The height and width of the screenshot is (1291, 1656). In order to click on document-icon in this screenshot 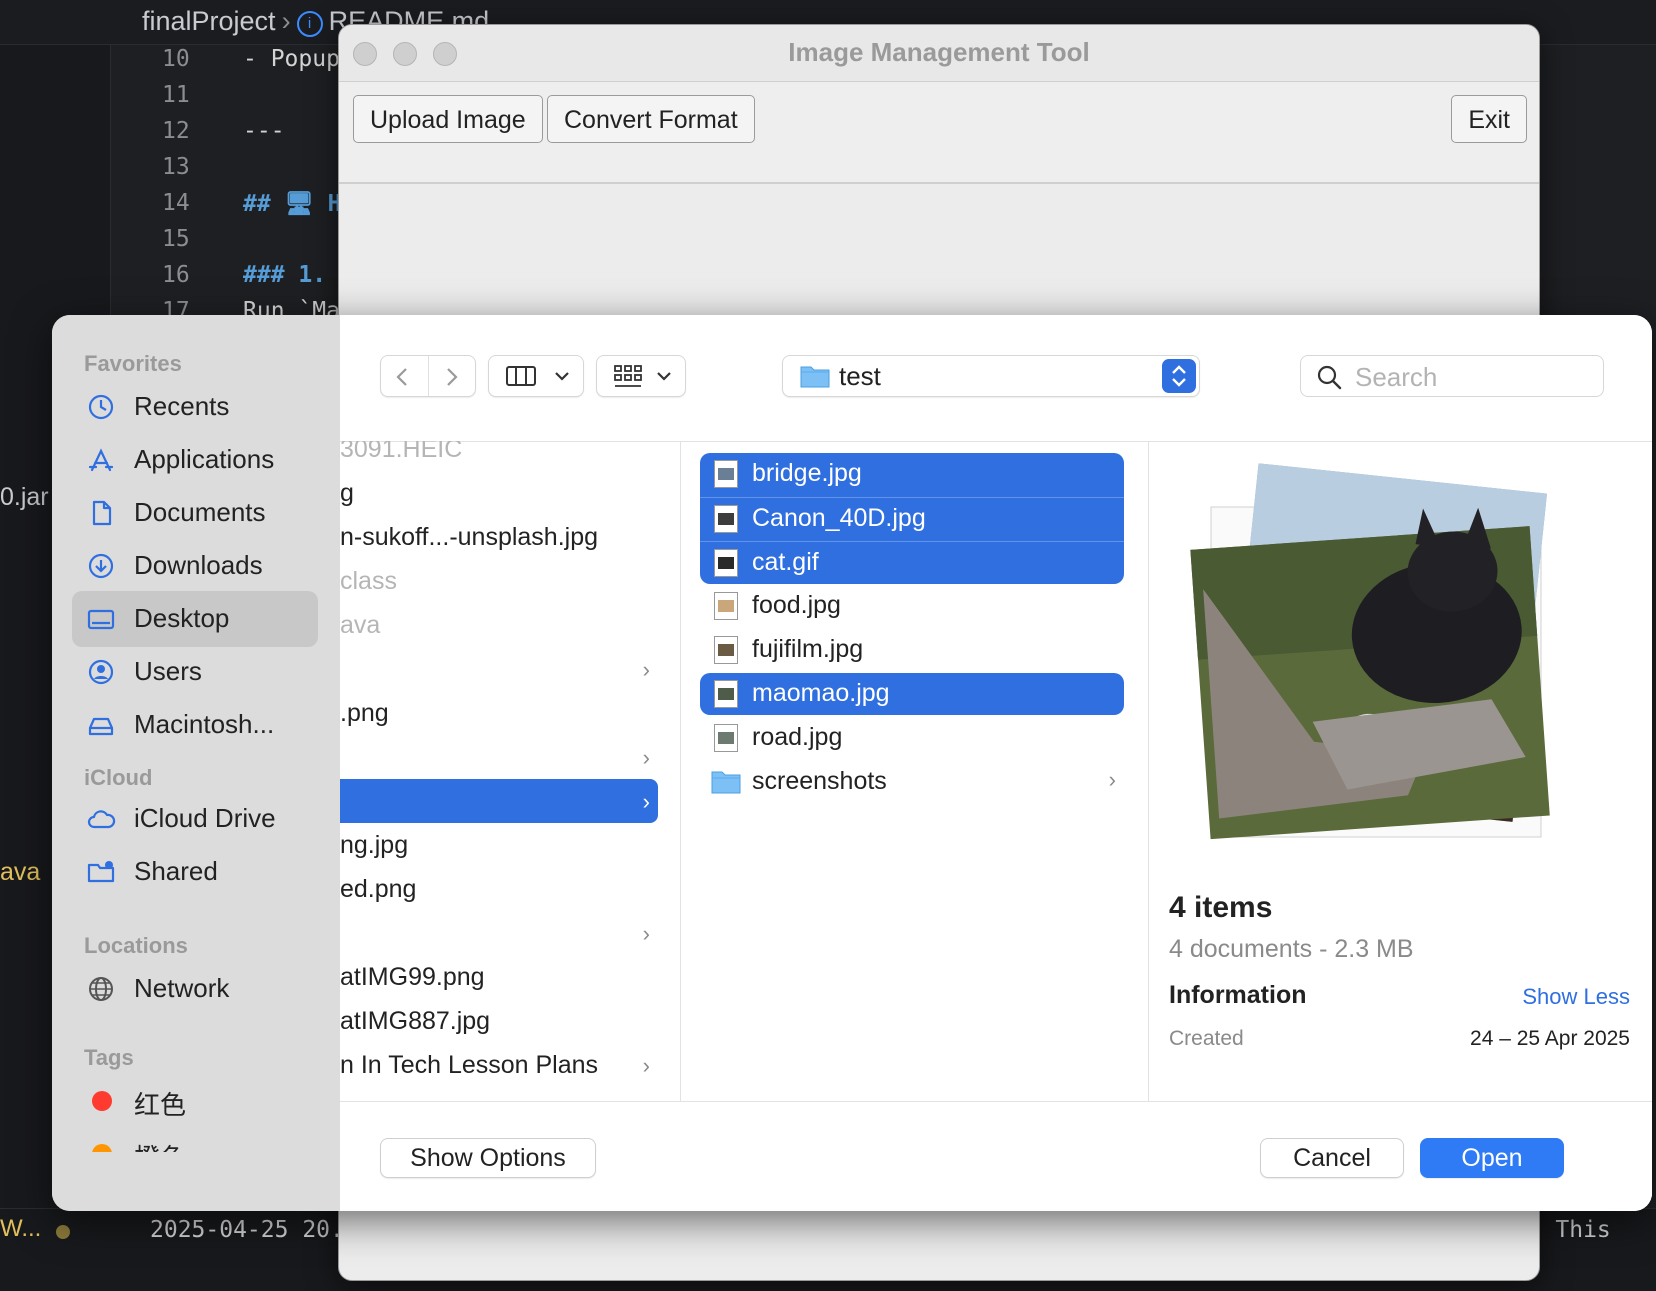, I will do `click(102, 513)`.